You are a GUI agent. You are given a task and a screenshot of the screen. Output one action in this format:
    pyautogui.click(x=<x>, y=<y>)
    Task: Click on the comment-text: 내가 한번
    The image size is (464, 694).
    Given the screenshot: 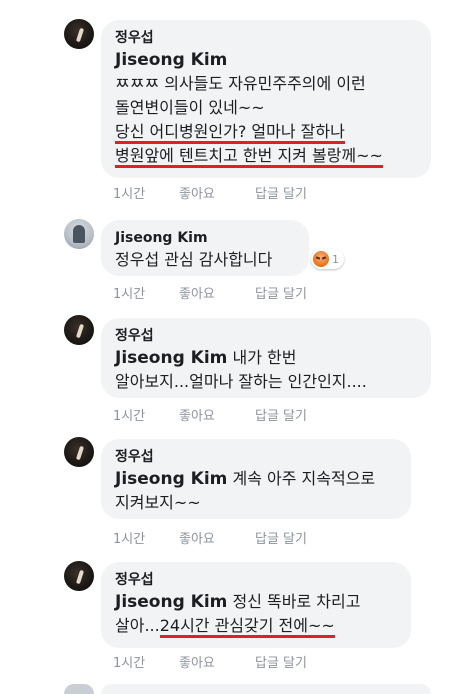 What is the action you would take?
    pyautogui.click(x=262, y=357)
    